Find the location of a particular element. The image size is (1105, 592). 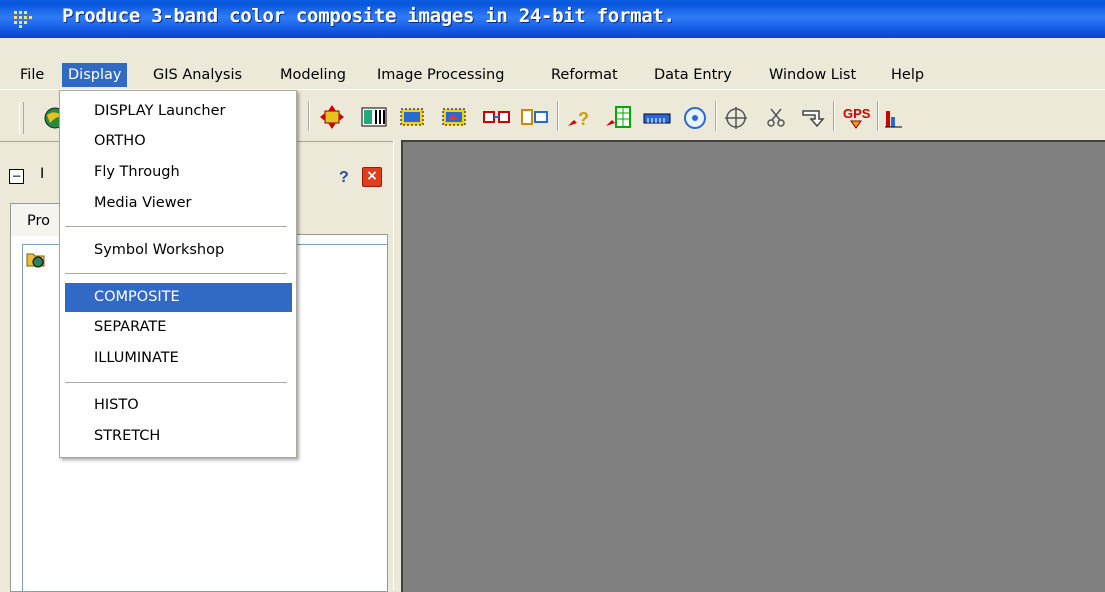

menu-item-media-viewer: Media Viewer is located at coordinates (178, 203).